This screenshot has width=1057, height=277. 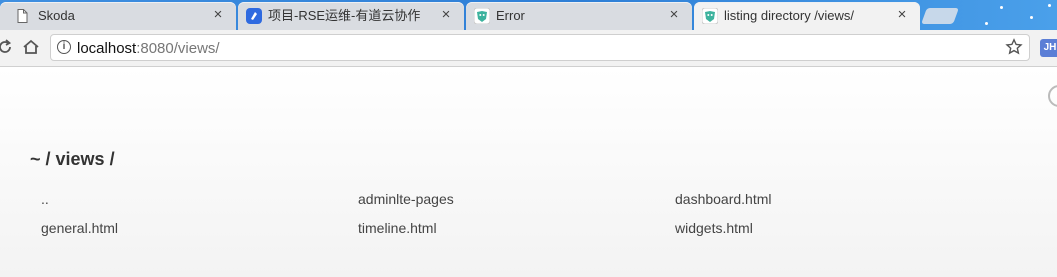 What do you see at coordinates (56, 15) in the screenshot?
I see `tab-title: Skoda` at bounding box center [56, 15].